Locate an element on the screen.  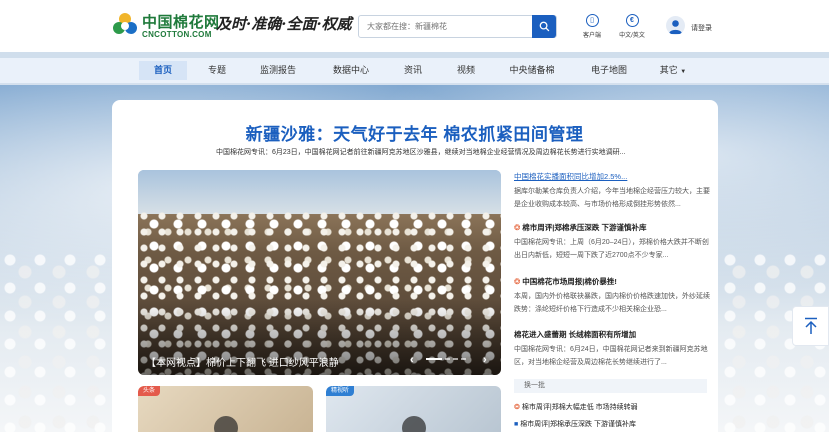
logo-cn: 中国棉花网 is located at coordinates (181, 22).